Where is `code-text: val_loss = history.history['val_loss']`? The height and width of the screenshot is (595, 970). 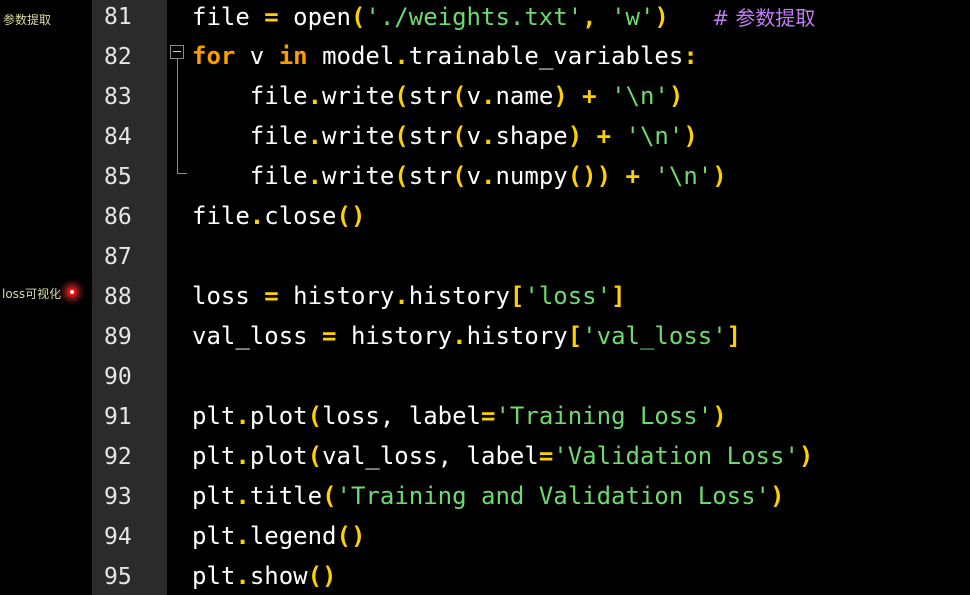 code-text: val_loss = history.history['val_loss'] is located at coordinates (466, 336).